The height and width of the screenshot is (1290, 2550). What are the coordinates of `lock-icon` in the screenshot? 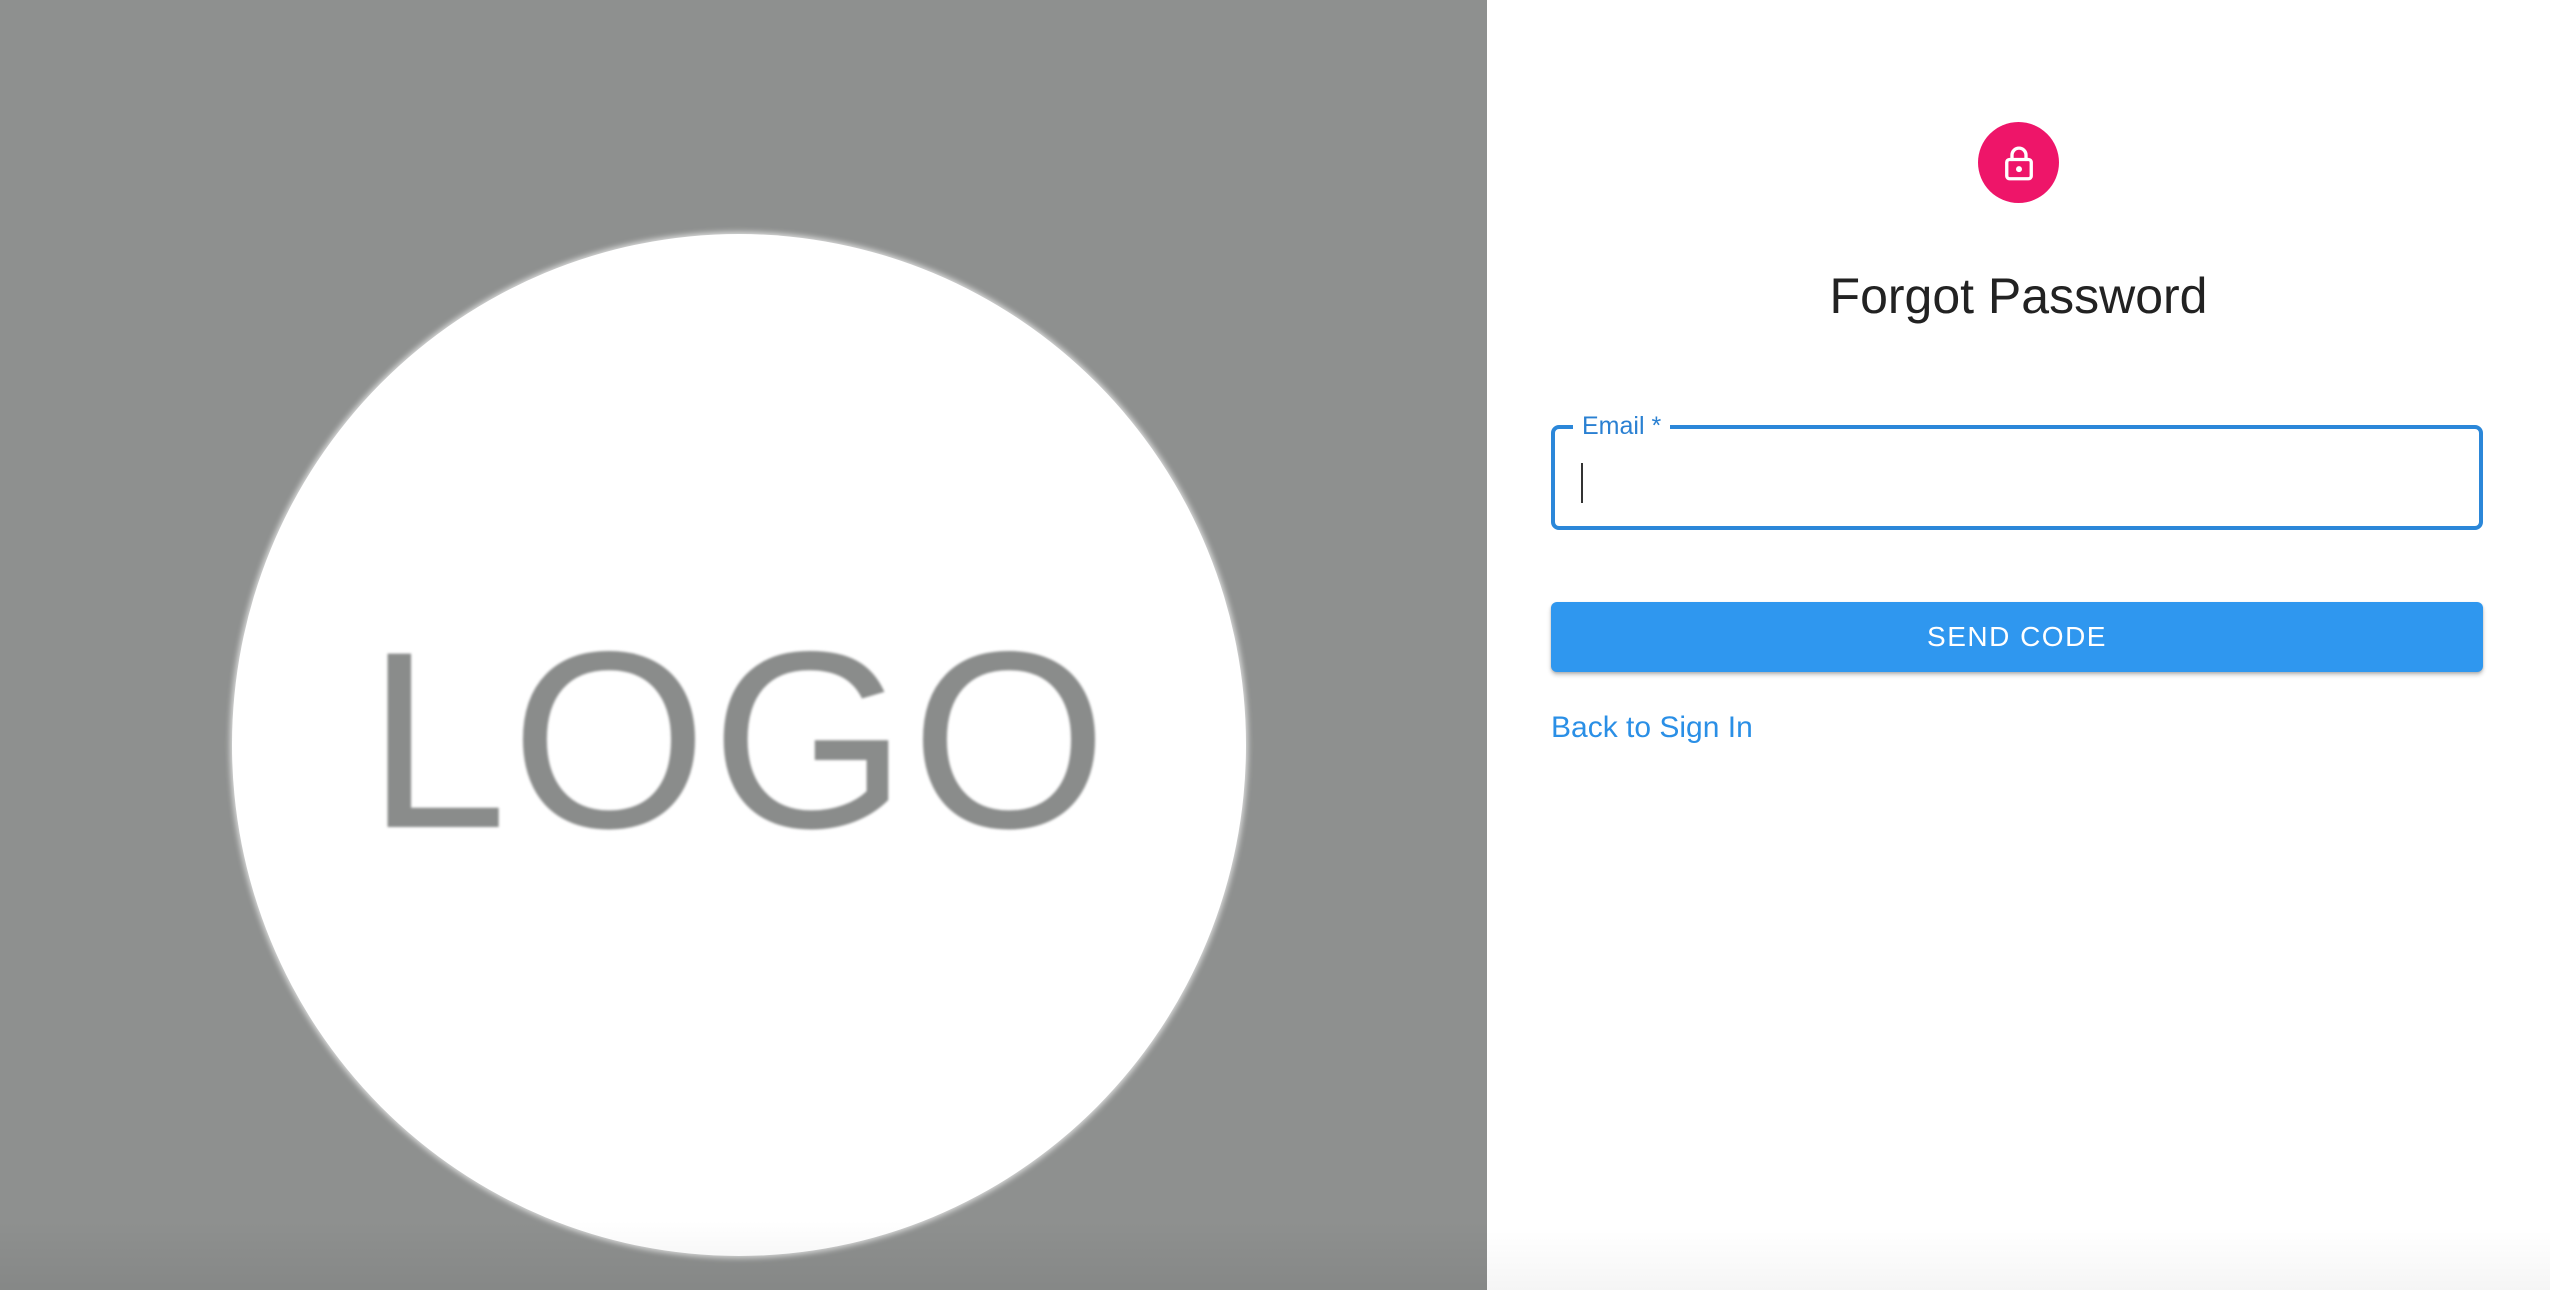 It's located at (2018, 162).